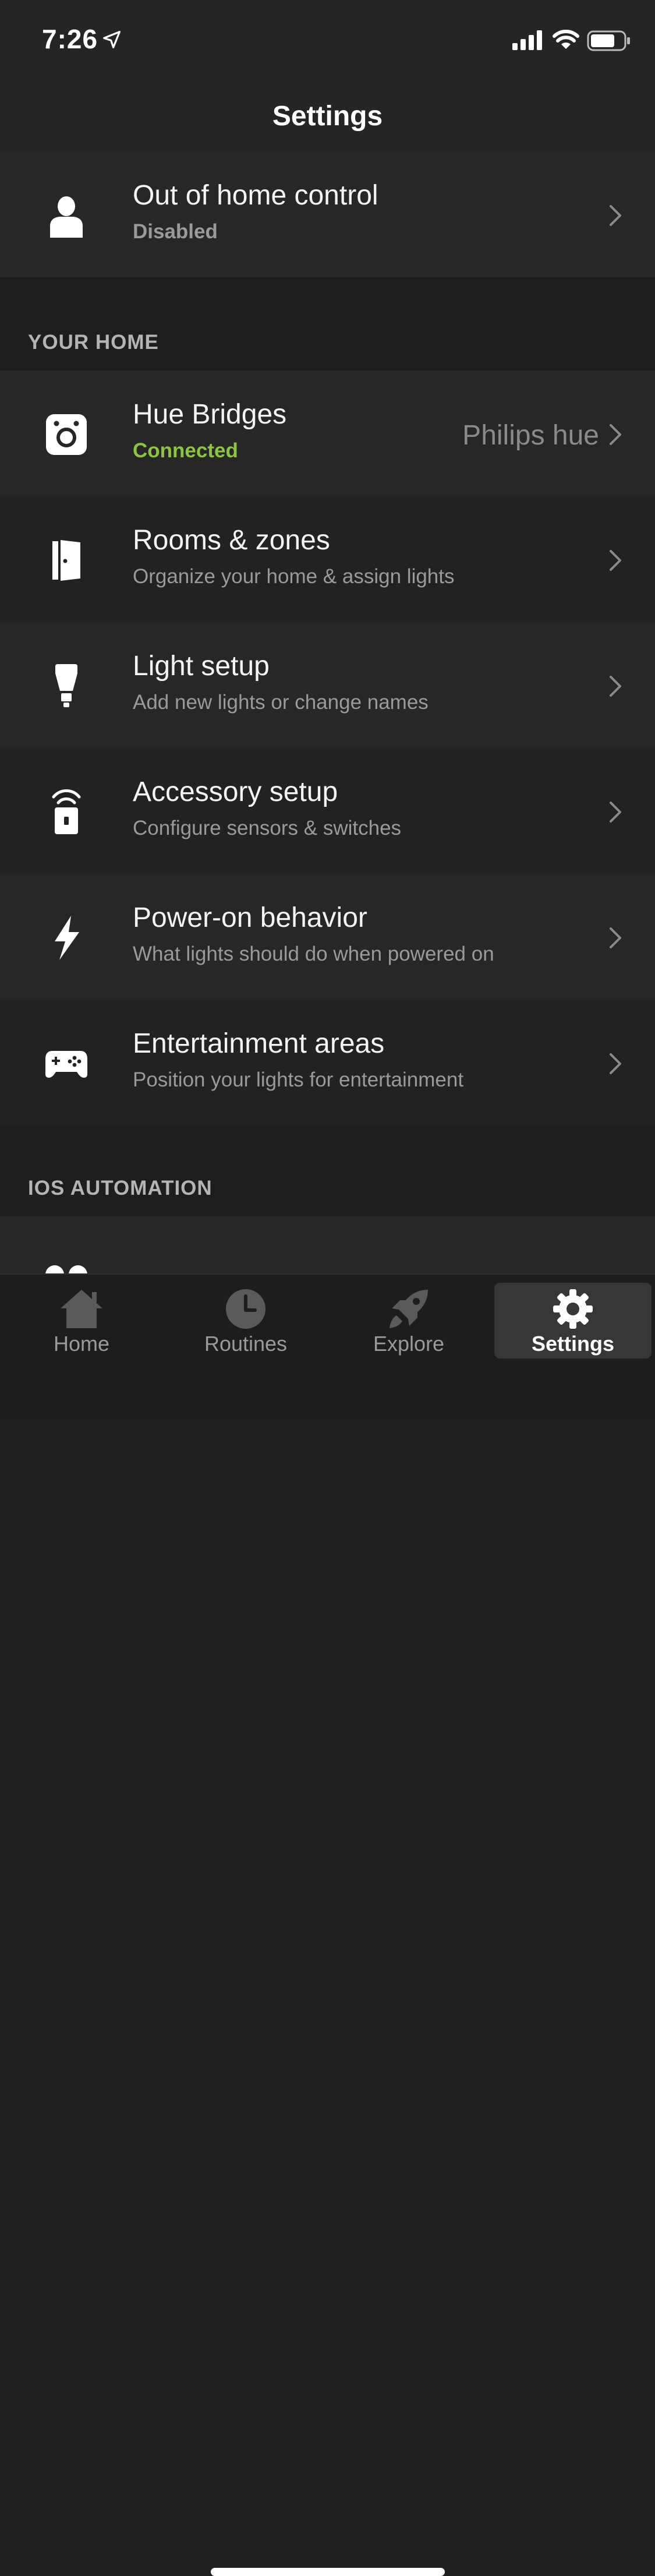  What do you see at coordinates (185, 450) in the screenshot?
I see `connection-status: Connected` at bounding box center [185, 450].